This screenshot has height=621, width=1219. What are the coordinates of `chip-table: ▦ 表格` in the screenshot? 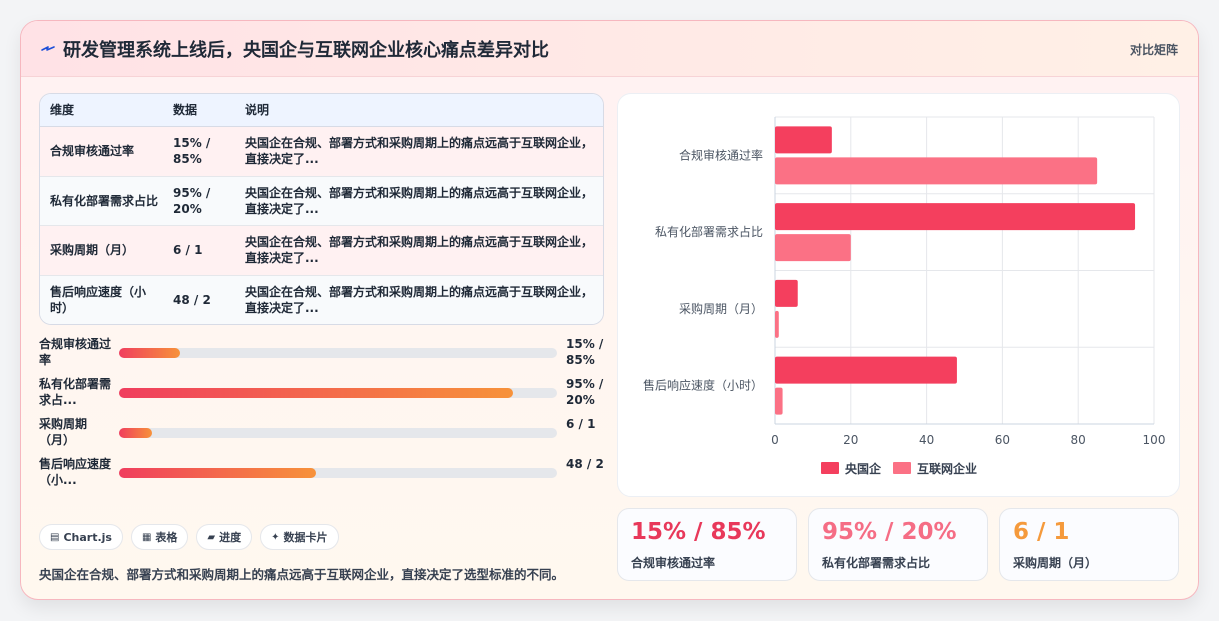 It's located at (159, 537).